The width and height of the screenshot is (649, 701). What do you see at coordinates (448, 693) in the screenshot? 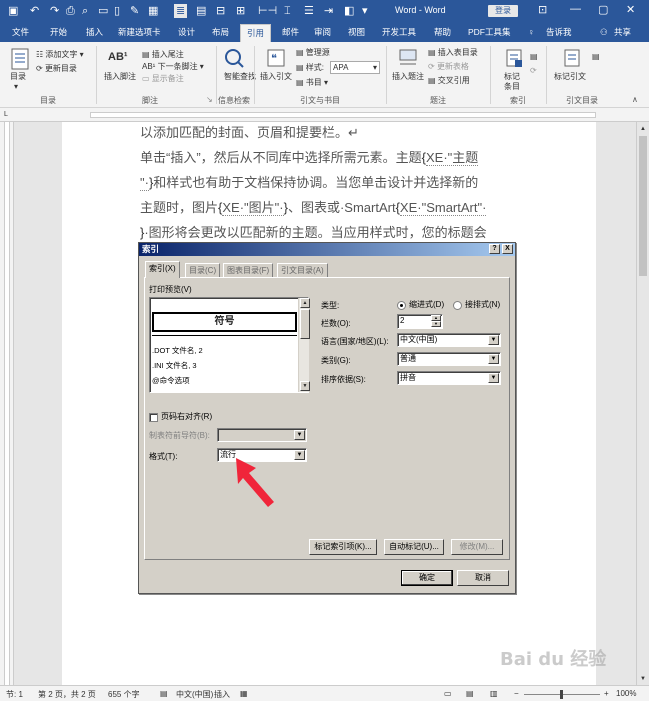
I see `read-mode-icon: ▭` at bounding box center [448, 693].